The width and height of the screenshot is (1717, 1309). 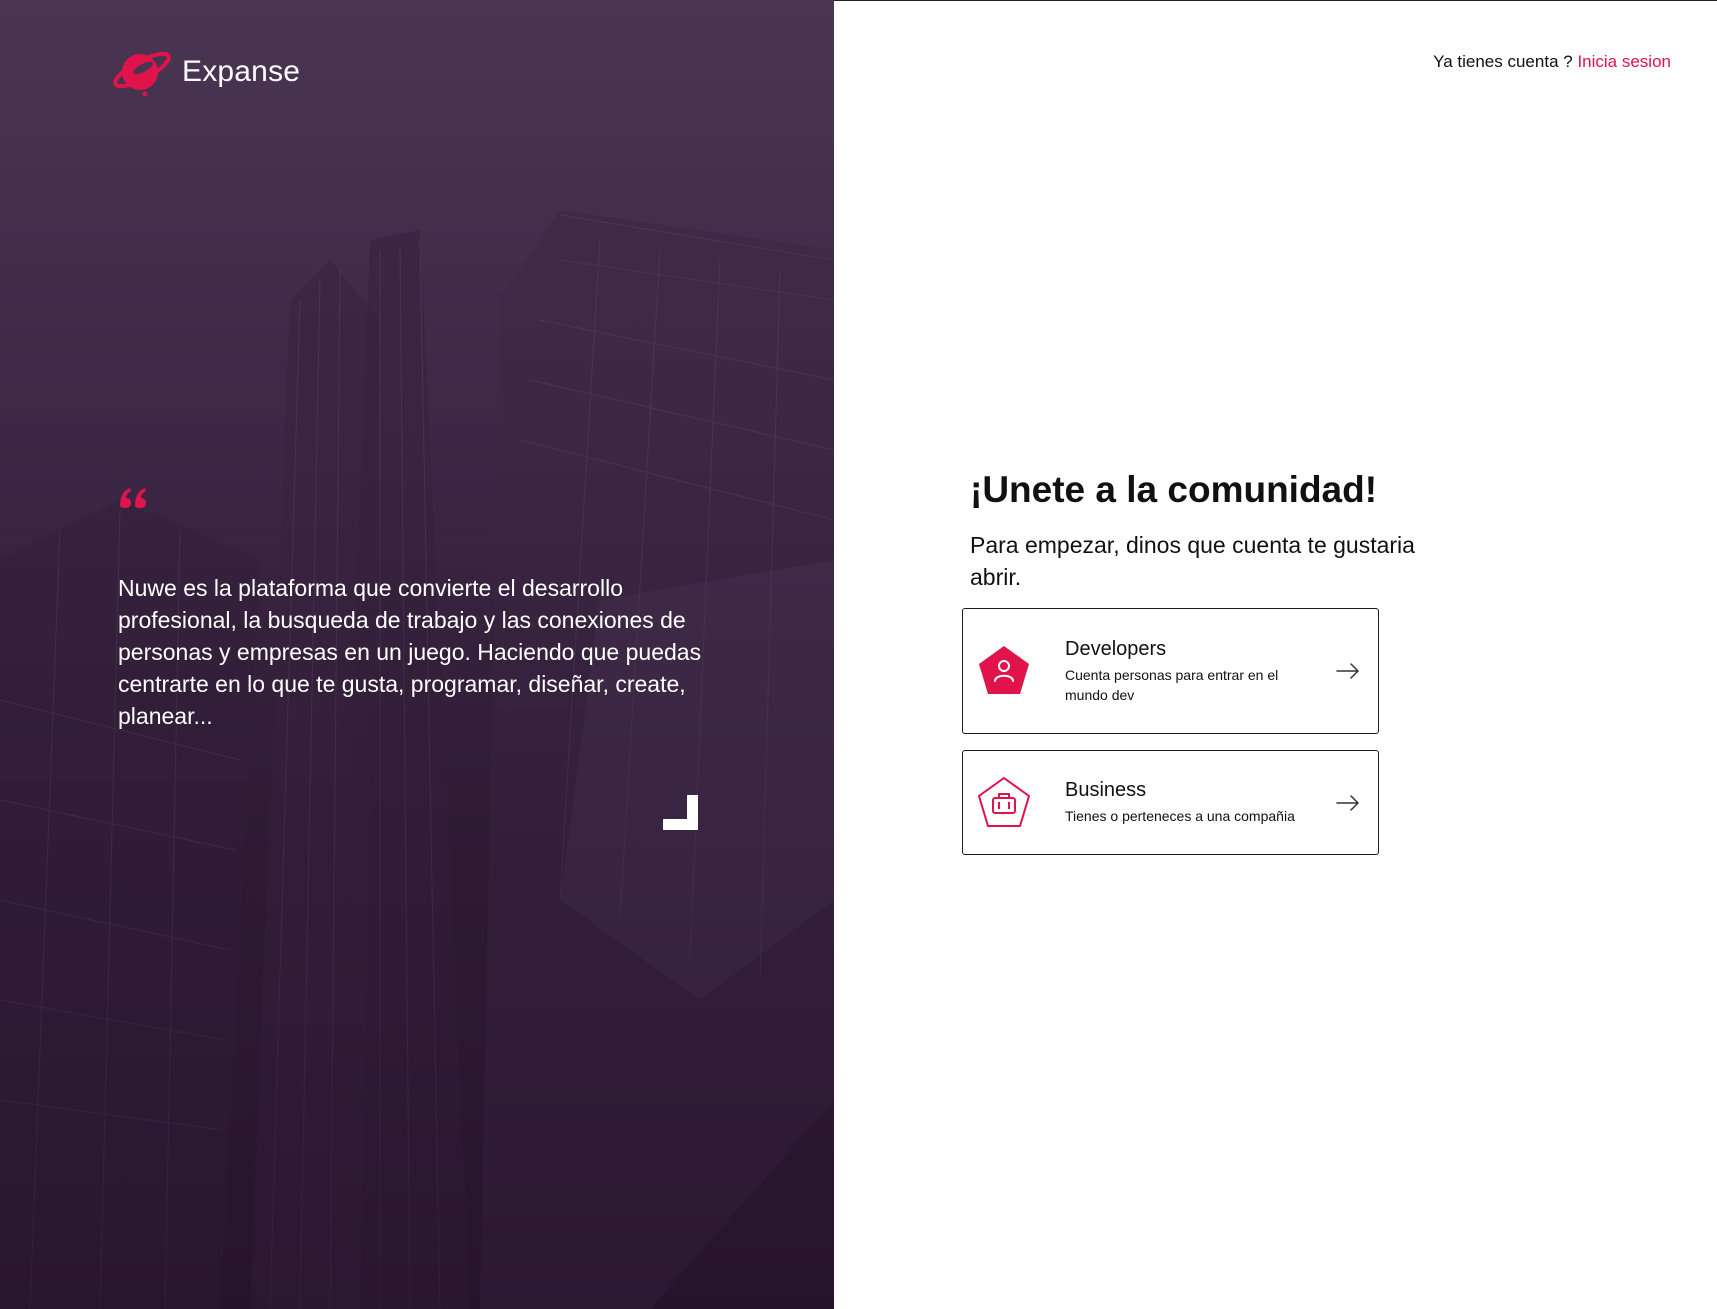 I want to click on brand-logo: Expanse, so click(x=206, y=72).